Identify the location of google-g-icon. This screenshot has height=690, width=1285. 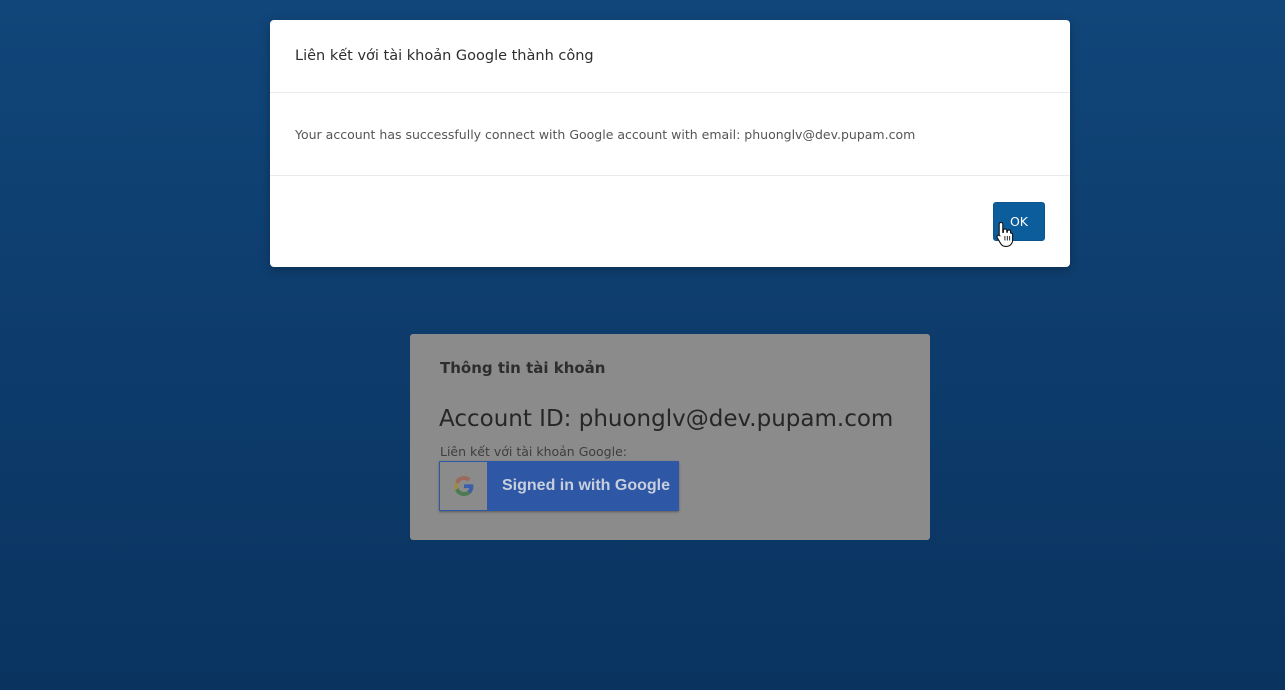
(463, 486).